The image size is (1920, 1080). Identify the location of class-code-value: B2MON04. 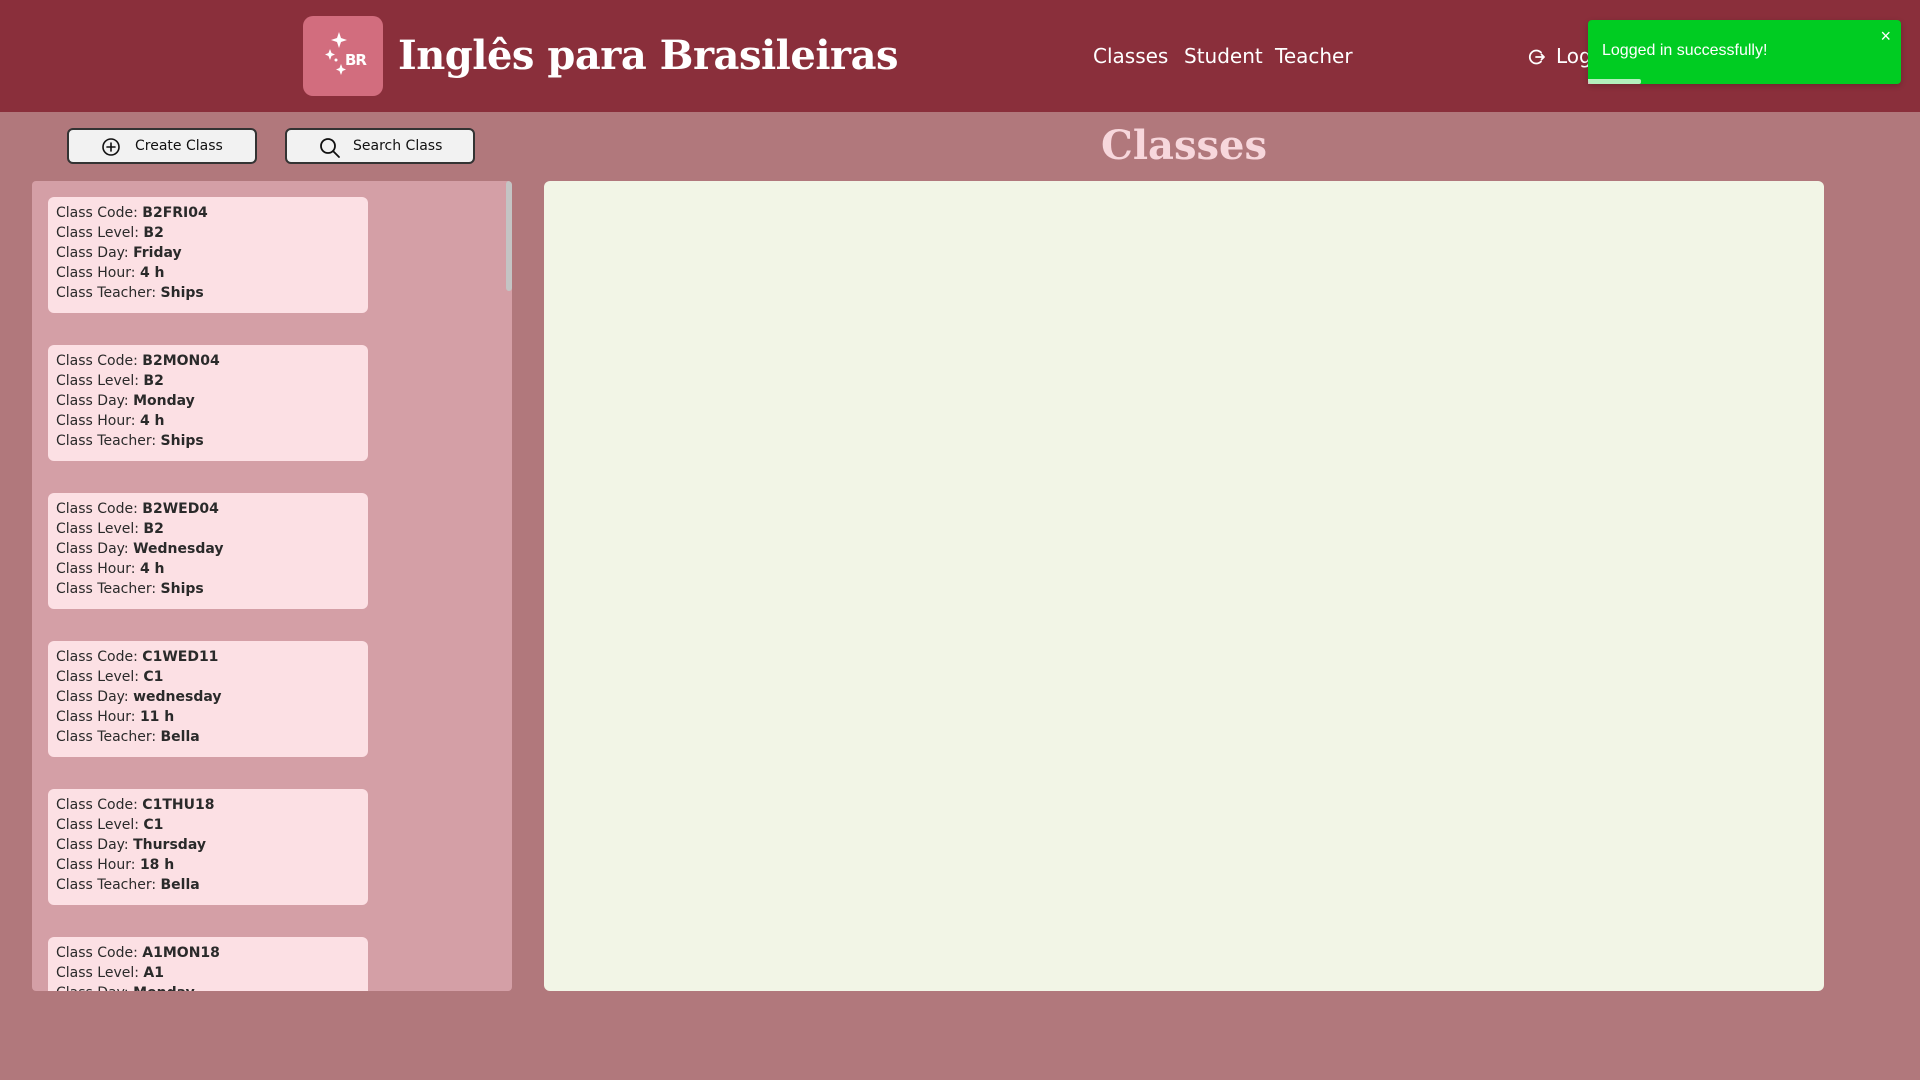
(181, 361).